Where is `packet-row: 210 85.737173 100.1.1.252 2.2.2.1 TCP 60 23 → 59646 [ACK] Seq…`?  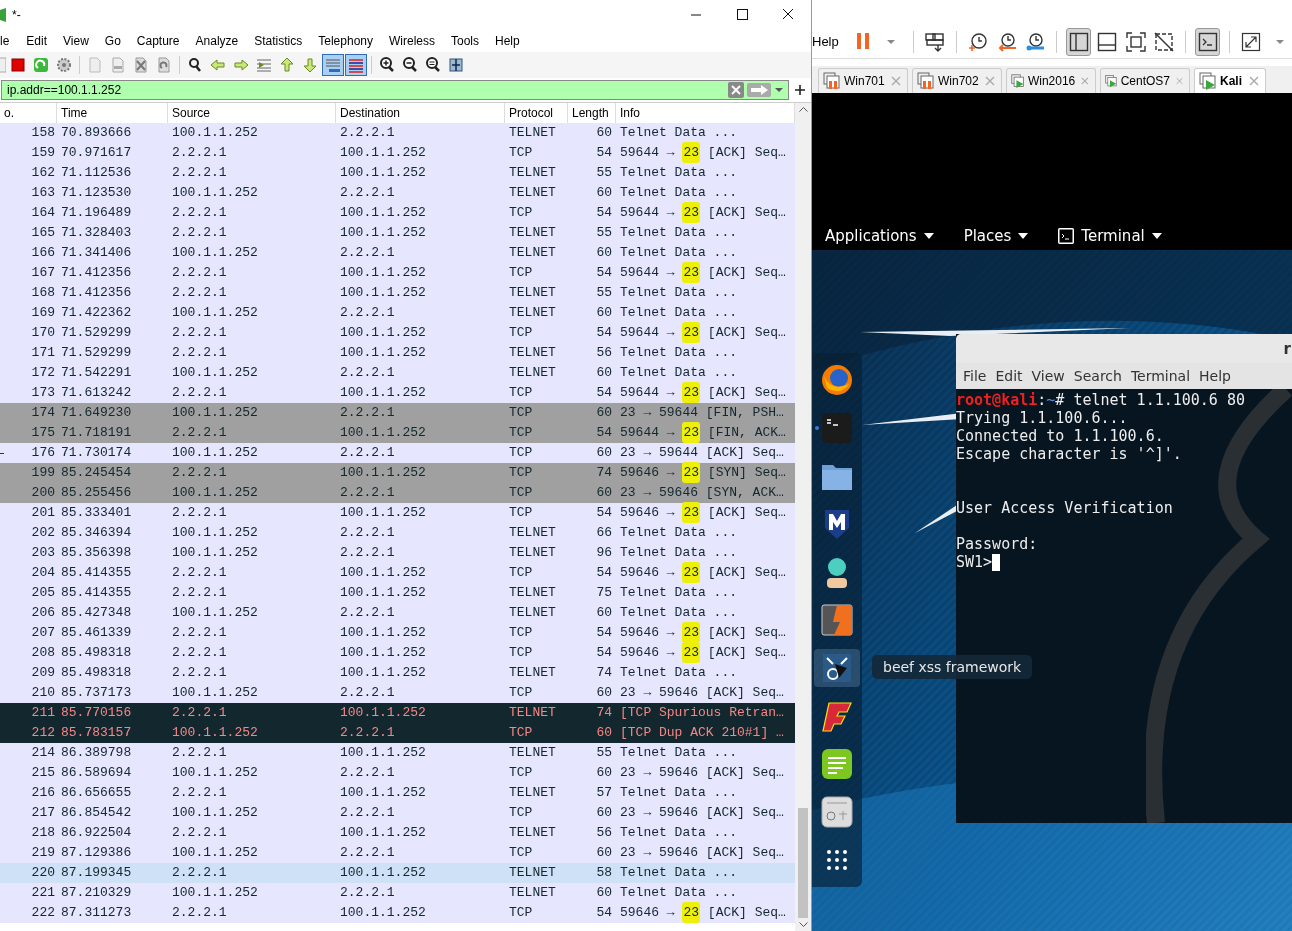 packet-row: 210 85.737173 100.1.1.252 2.2.2.1 TCP 60 23 → 59646 [ACK] Seq… is located at coordinates (397, 693).